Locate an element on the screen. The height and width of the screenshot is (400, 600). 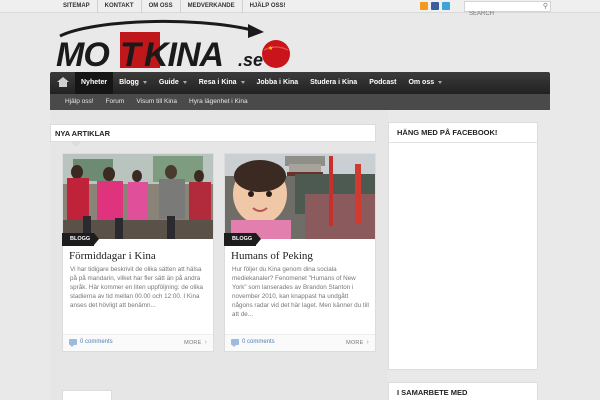
nav-item-resa-i-kina: Resa i Kina is located at coordinates (222, 83).